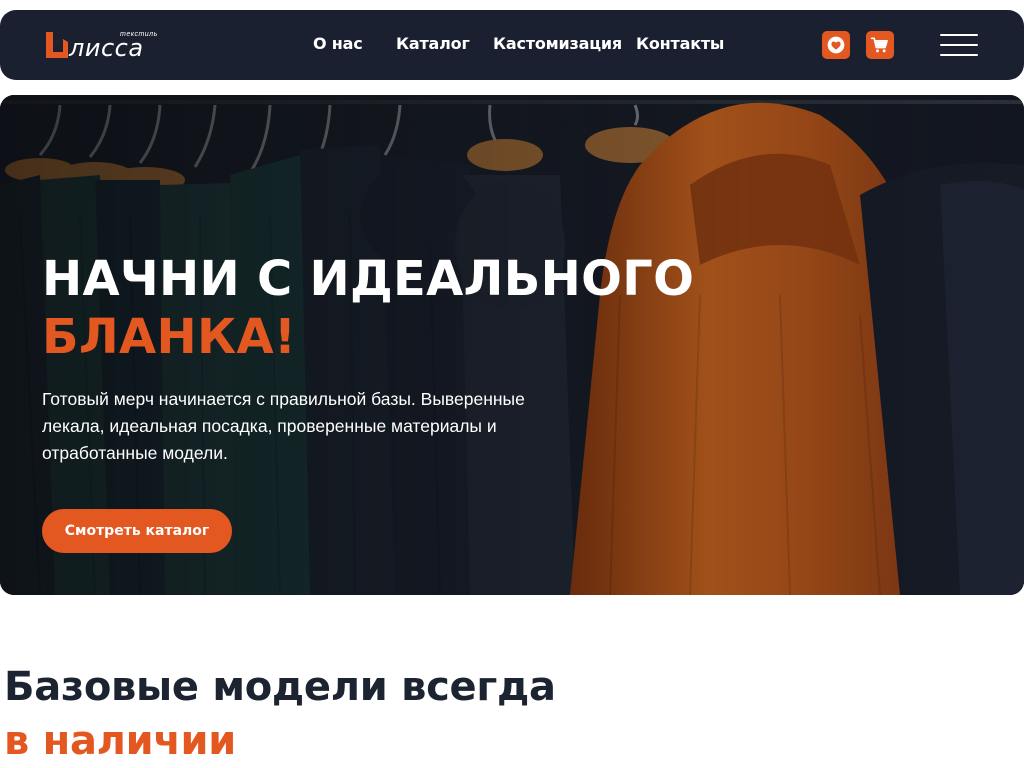  Describe the element at coordinates (338, 43) in the screenshot. I see `nav-item-about: О нас` at that location.